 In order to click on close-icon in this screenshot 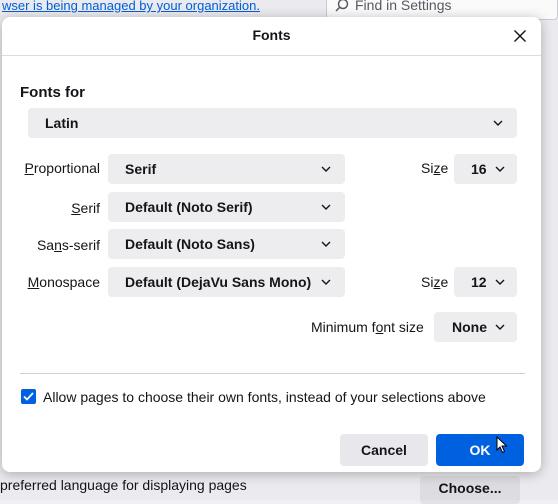, I will do `click(520, 36)`.